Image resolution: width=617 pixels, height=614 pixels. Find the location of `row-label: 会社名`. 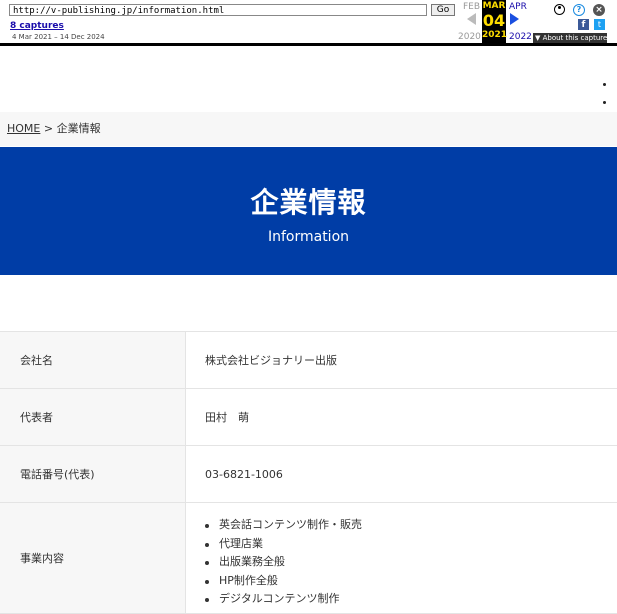

row-label: 会社名 is located at coordinates (92, 360).